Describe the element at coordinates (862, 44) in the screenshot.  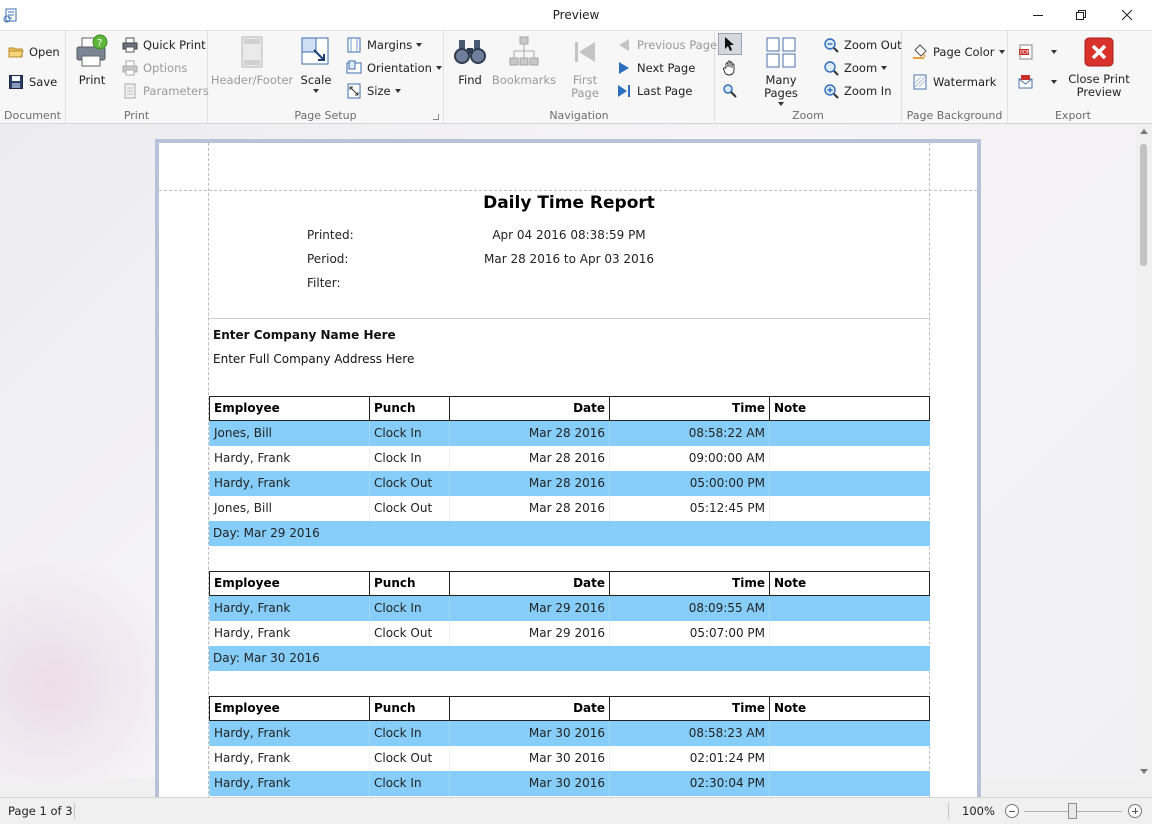
I see `zoom-out-button: Zoom Out` at that location.